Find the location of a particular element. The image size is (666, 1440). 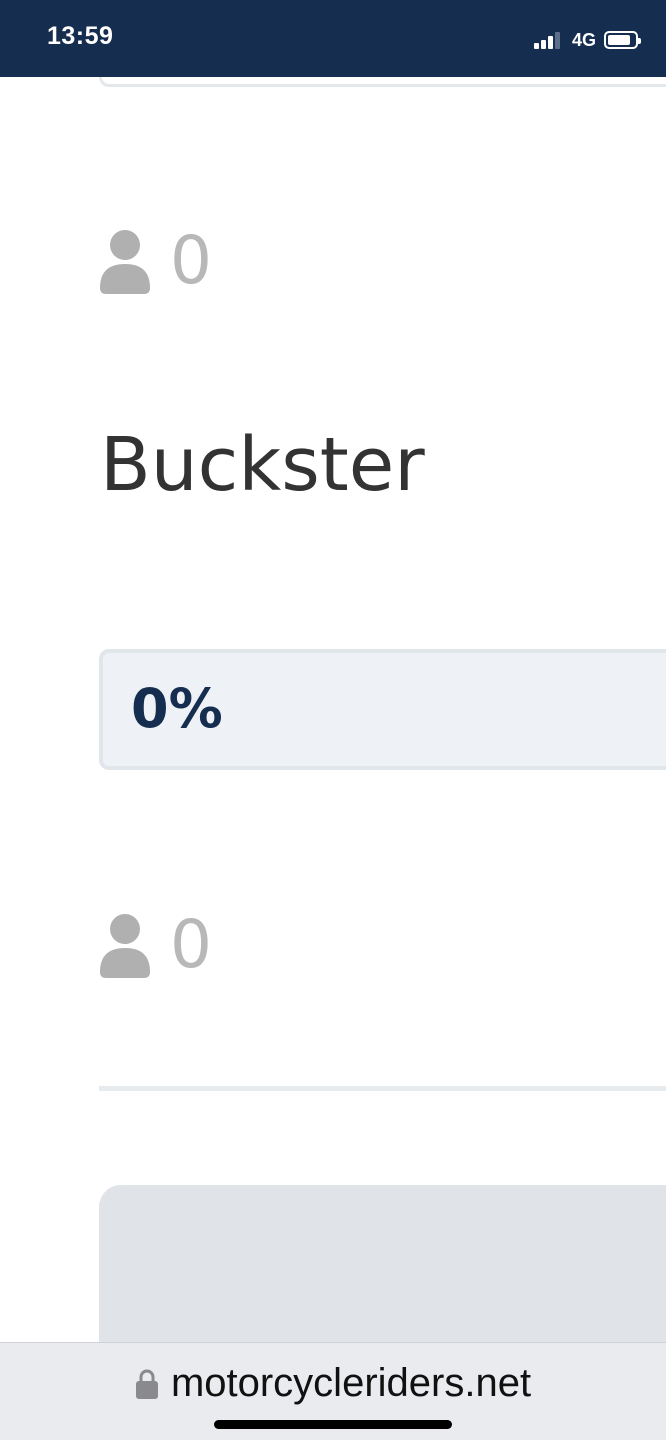

browser-address-bar: motorcycleriders.net is located at coordinates (333, 1391).